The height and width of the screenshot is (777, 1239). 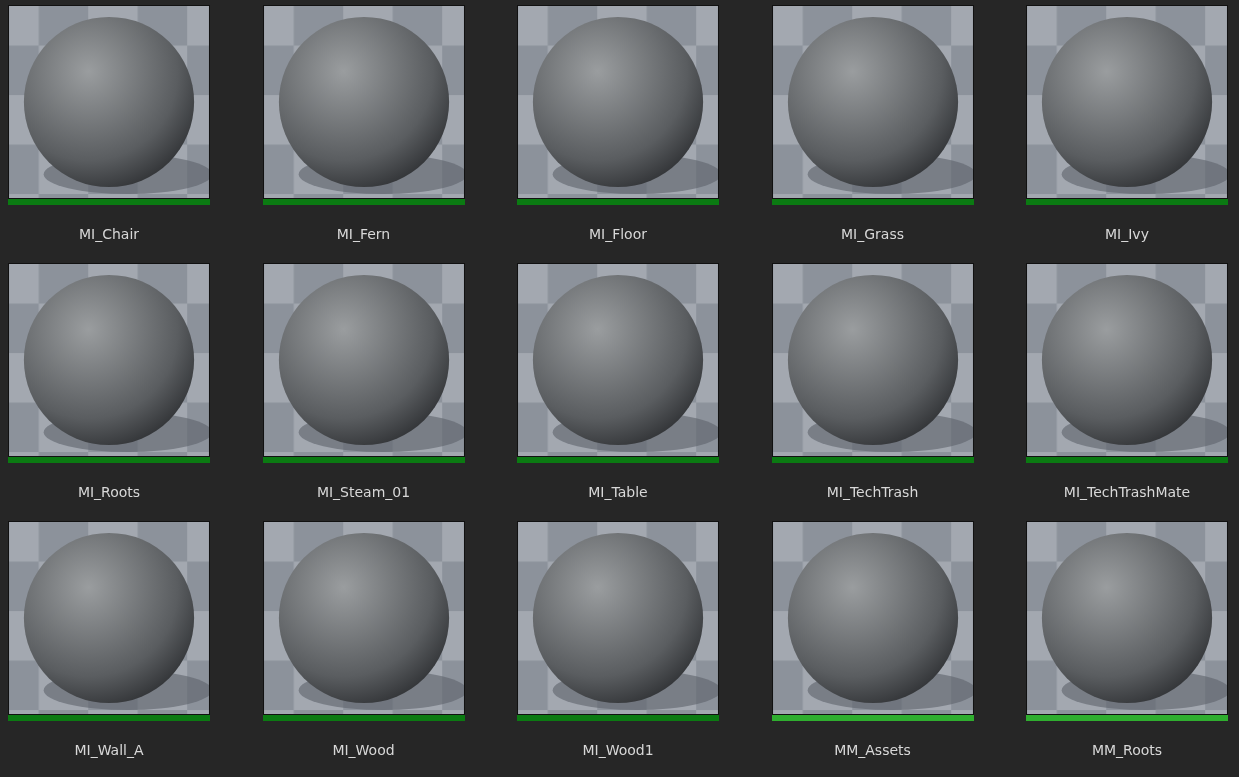 I want to click on asset-name: MI_Fern, so click(x=363, y=234).